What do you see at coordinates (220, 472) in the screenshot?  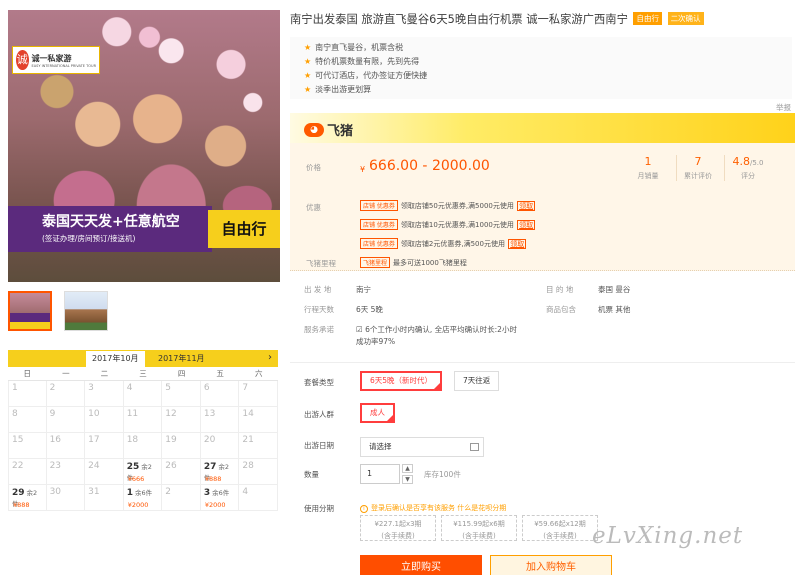 I see `calendar-day: 27 余2件 ¥888` at bounding box center [220, 472].